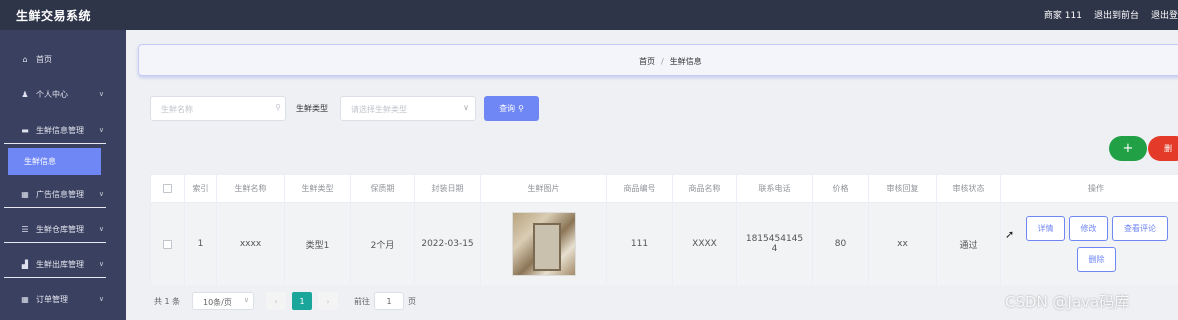 The height and width of the screenshot is (320, 1178). I want to click on sidebar-item-ad-info-management: ▦ 广告信息管理 ∨, so click(54, 194).